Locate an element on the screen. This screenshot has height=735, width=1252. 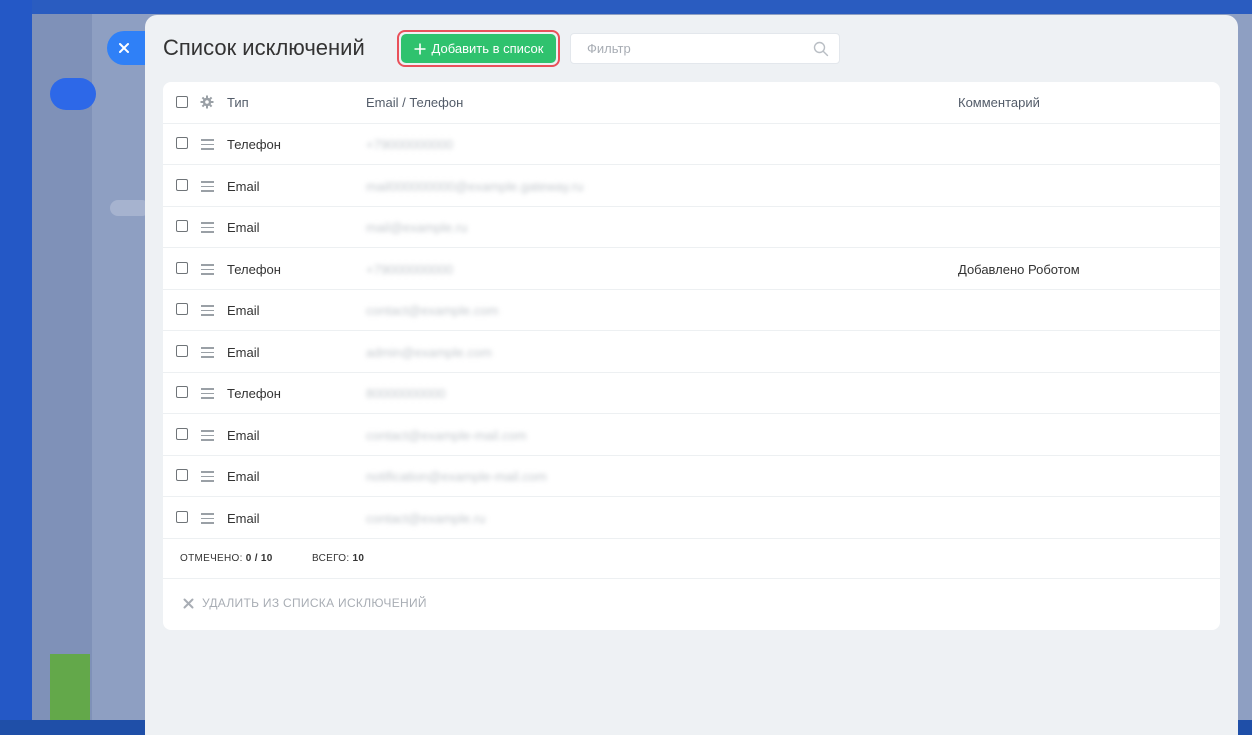
table-row: Email admin@example.com is located at coordinates (691, 352).